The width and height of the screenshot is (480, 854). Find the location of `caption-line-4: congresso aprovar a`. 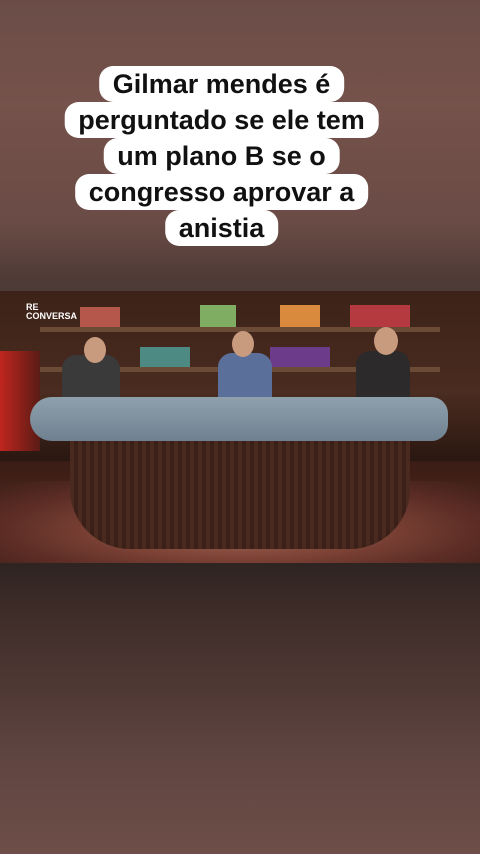

caption-line-4: congresso aprovar a is located at coordinates (221, 192).